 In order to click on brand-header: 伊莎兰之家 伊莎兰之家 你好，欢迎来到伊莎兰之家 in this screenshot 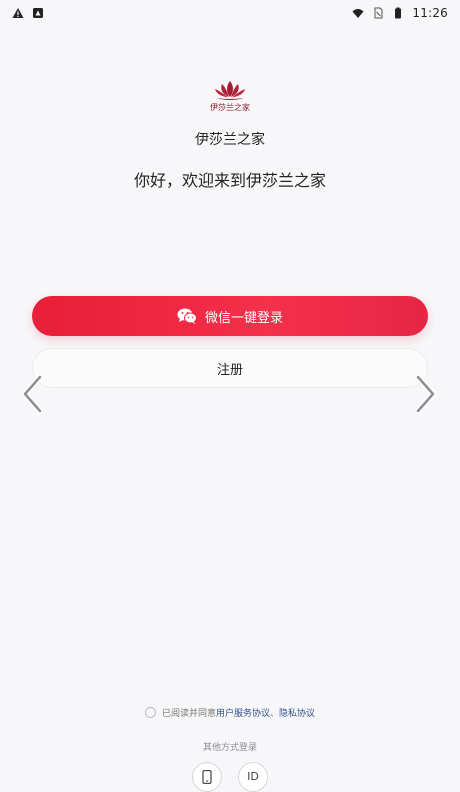, I will do `click(230, 134)`.